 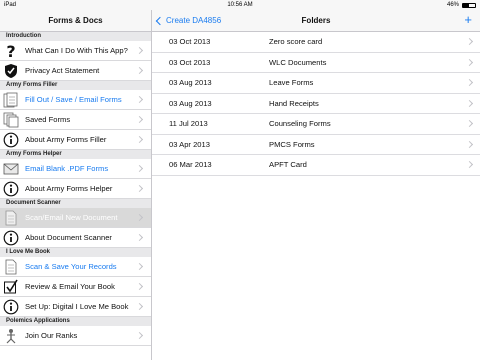 I want to click on add-folder-button: +, so click(x=468, y=20).